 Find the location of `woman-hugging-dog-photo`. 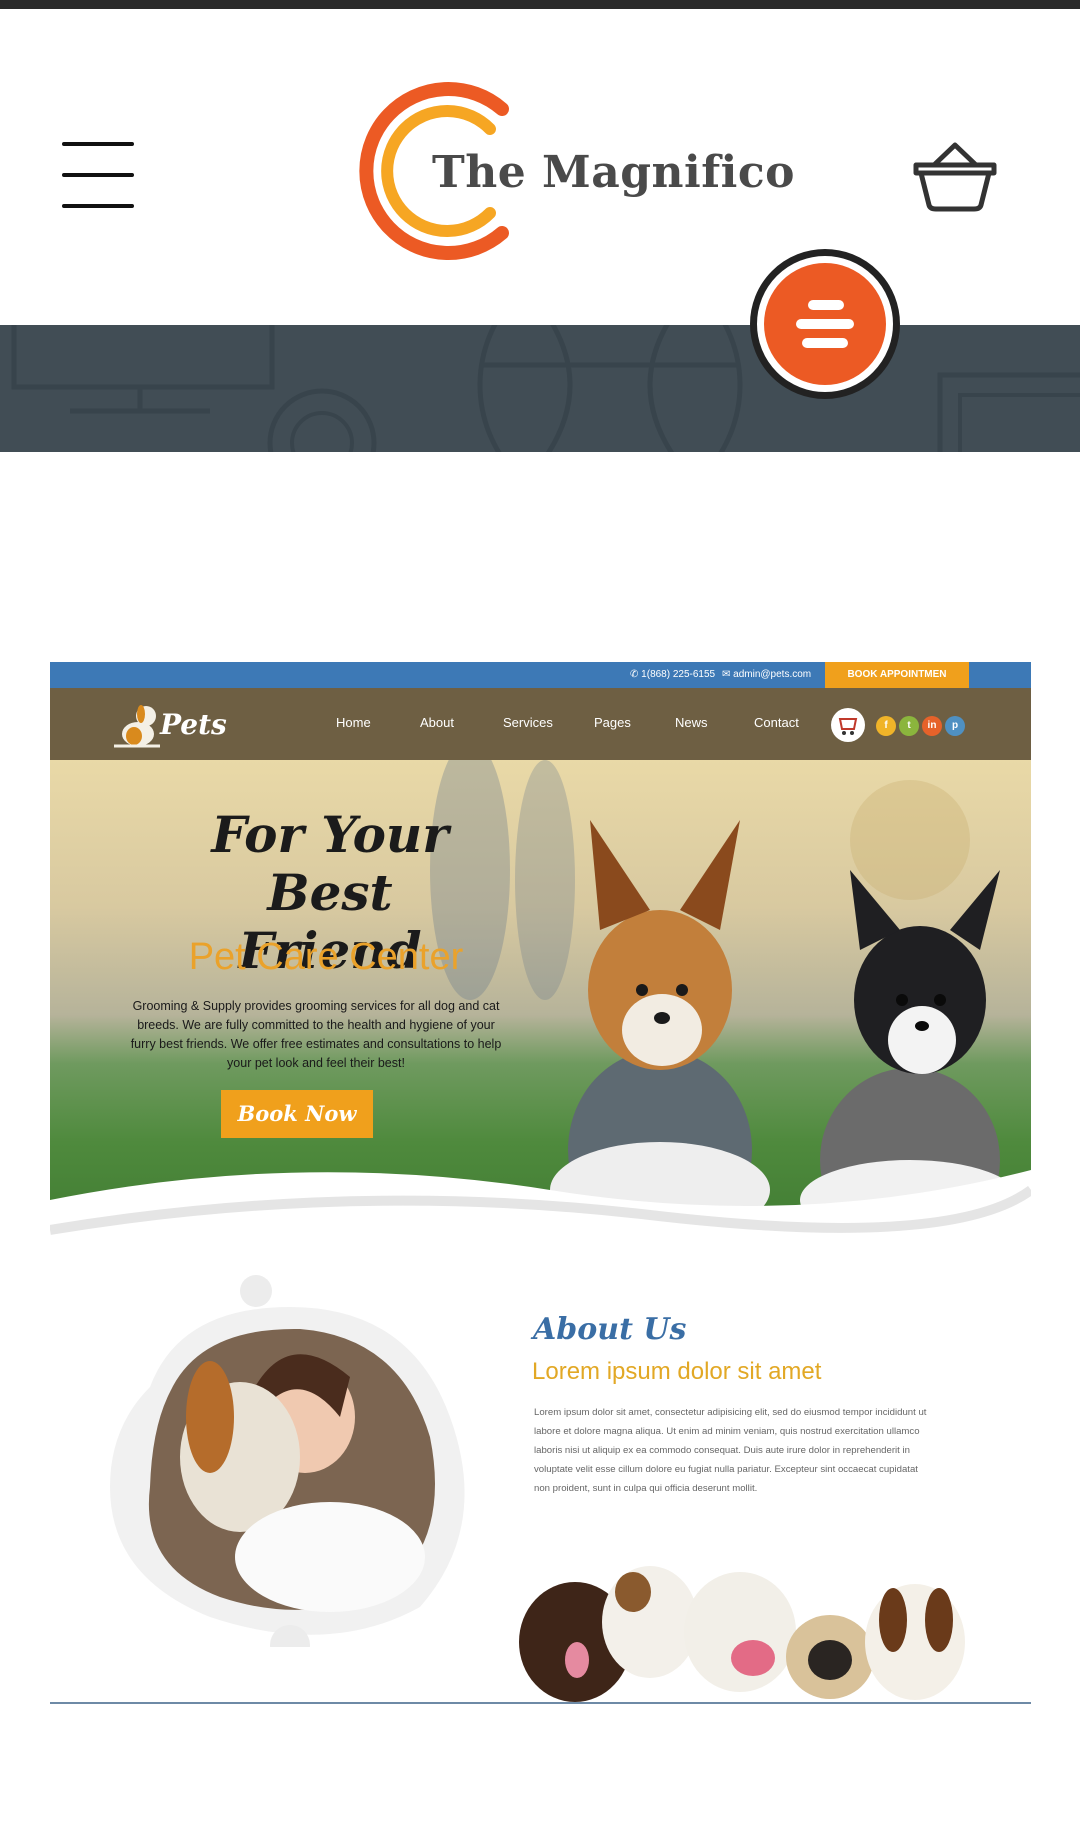

woman-hugging-dog-photo is located at coordinates (287, 1461).